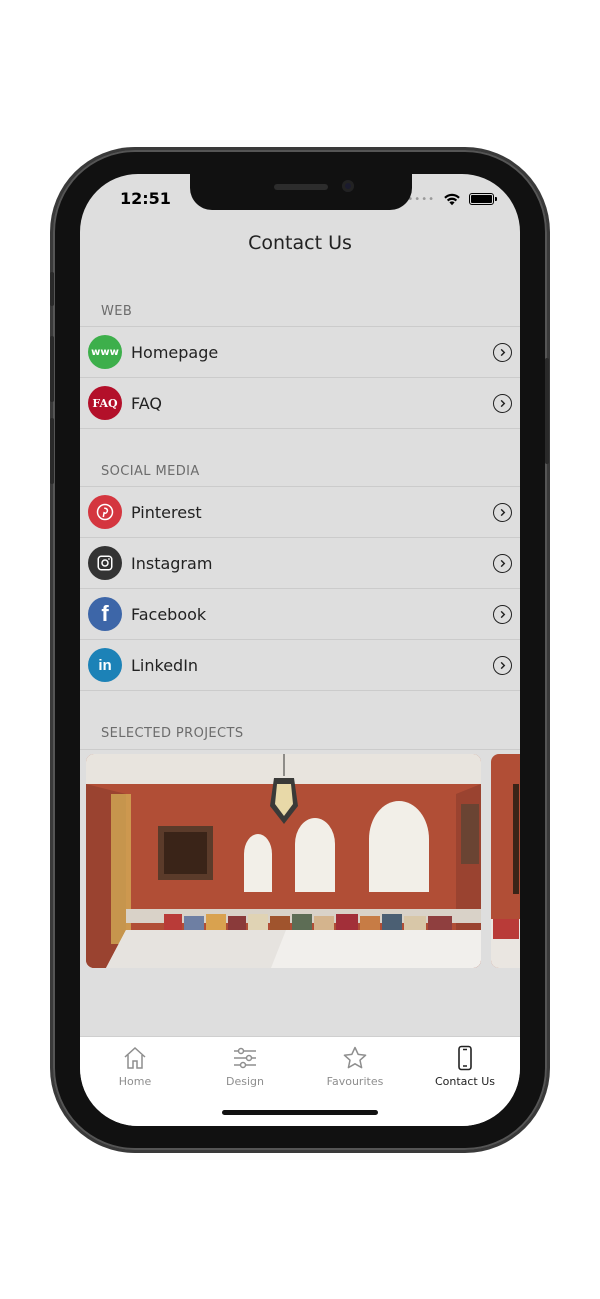 The height and width of the screenshot is (1299, 600). What do you see at coordinates (169, 614) in the screenshot?
I see `list-item-label: Facebook` at bounding box center [169, 614].